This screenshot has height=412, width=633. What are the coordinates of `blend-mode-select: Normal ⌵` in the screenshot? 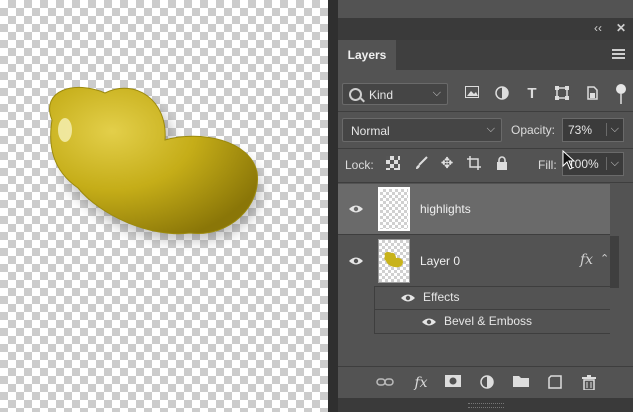 It's located at (422, 130).